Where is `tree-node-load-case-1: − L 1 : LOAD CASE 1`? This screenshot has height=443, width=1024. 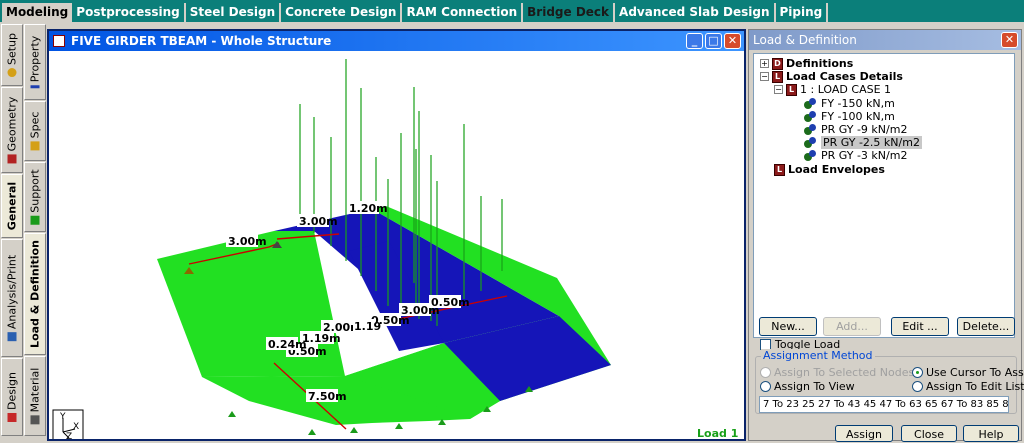
tree-node-load-case-1: − L 1 : LOAD CASE 1 is located at coordinates (832, 89).